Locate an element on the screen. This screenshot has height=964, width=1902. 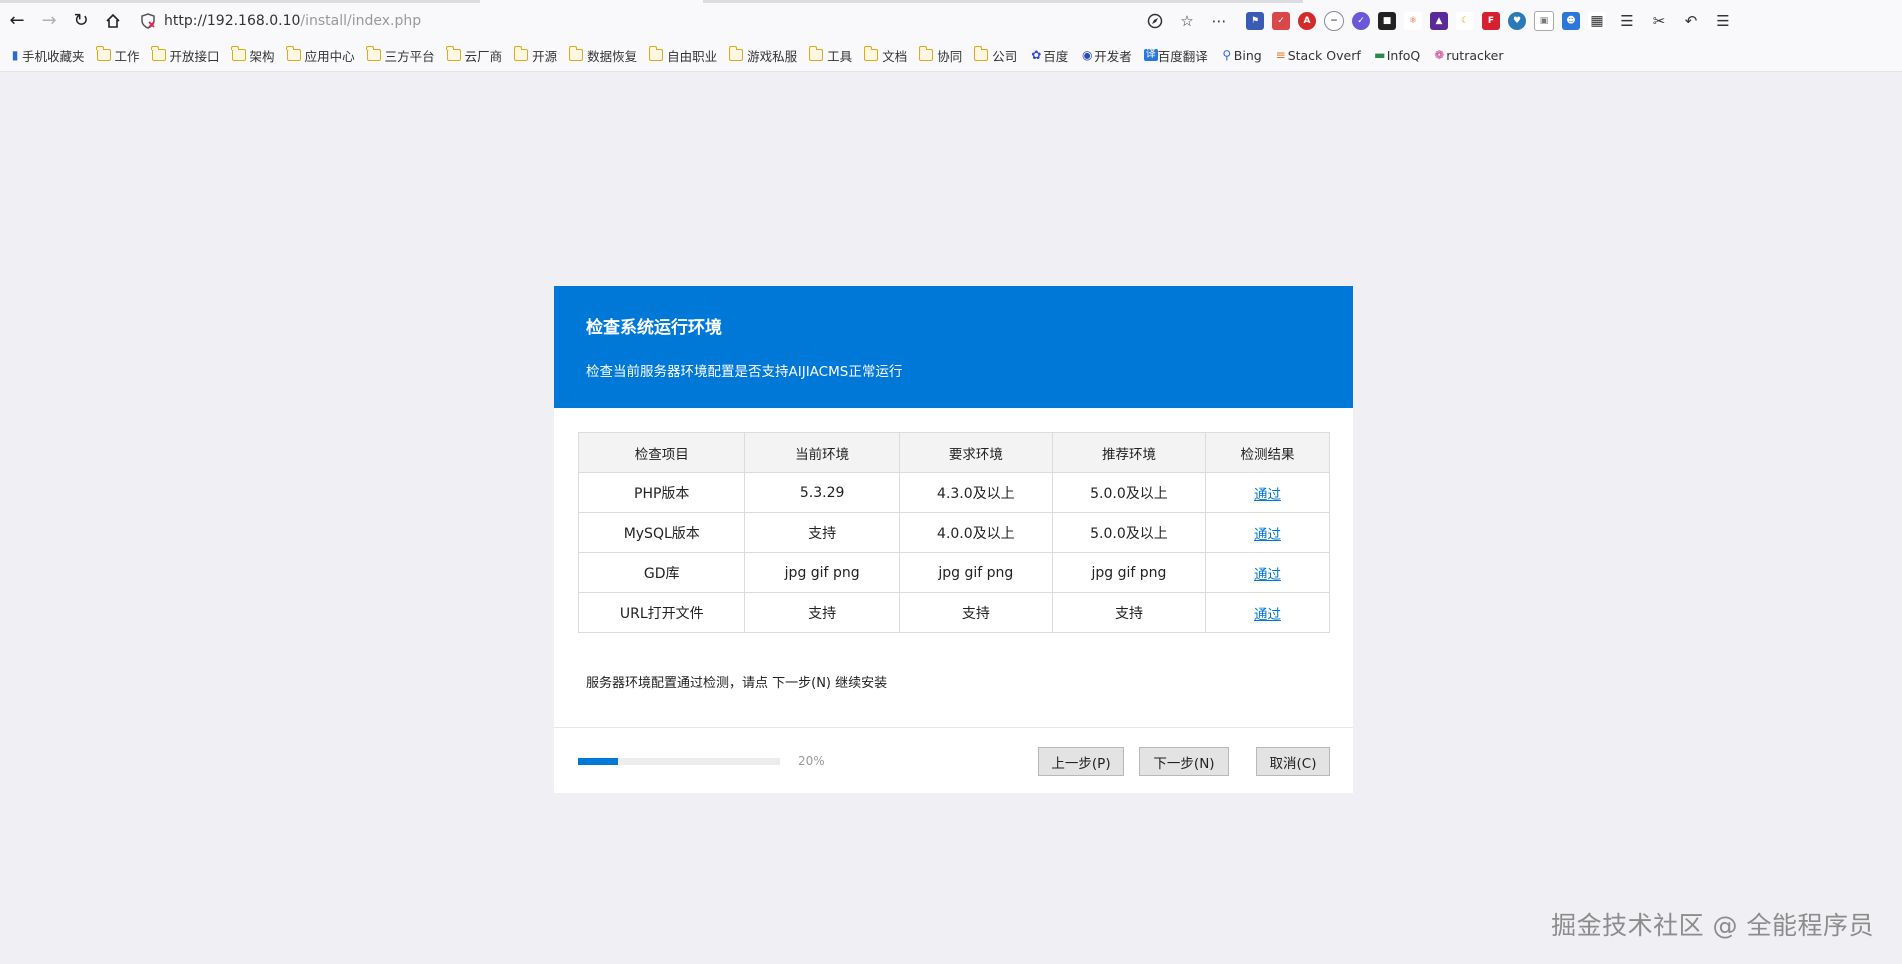
bookmark-folder: 文档 is located at coordinates (885, 55).